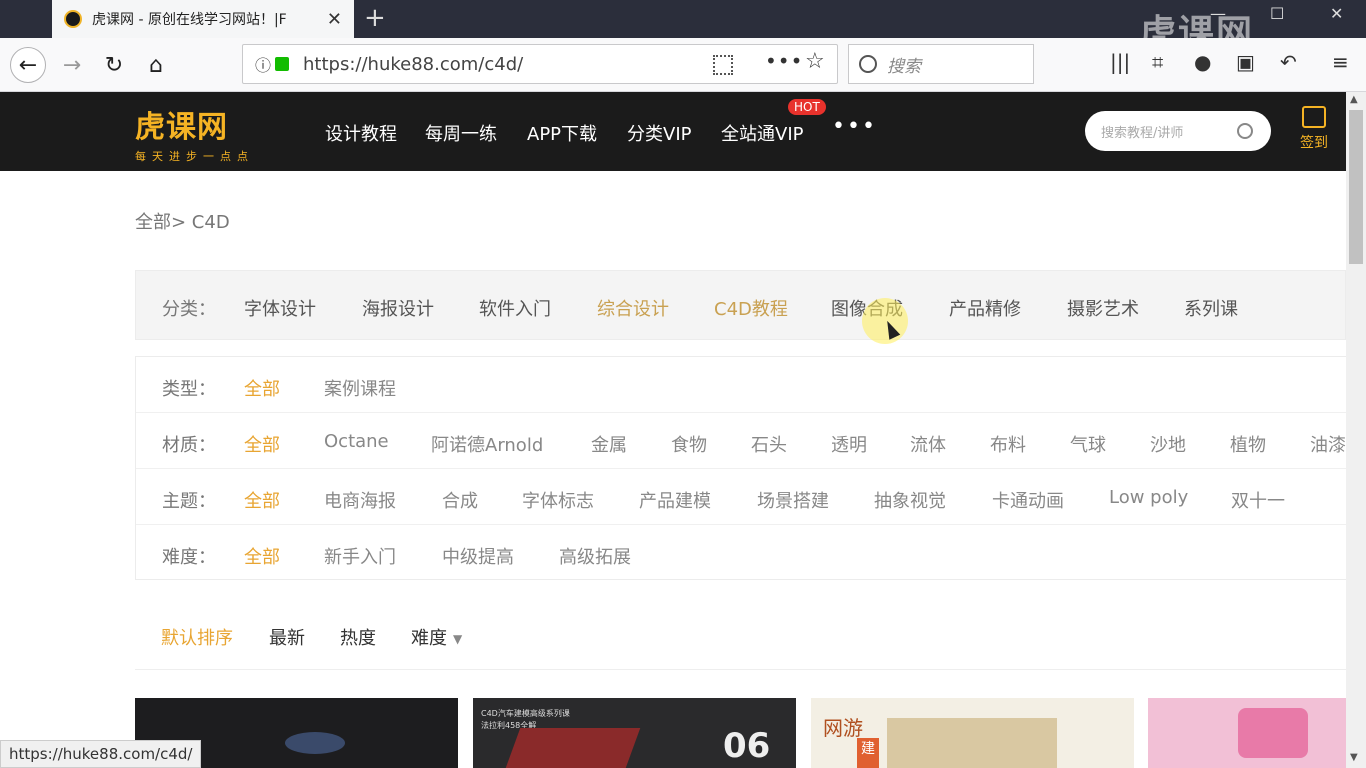  I want to click on status-bar-url: https://huke88.com/c4d/, so click(101, 754).